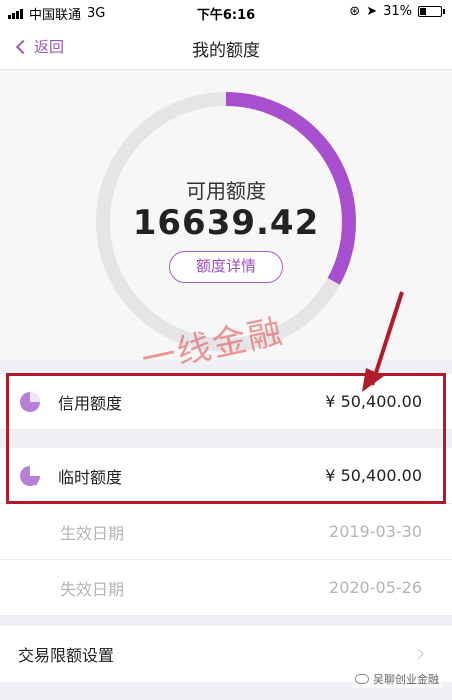 Image resolution: width=452 pixels, height=700 pixels. Describe the element at coordinates (226, 51) in the screenshot. I see `page-title: 我的额度` at that location.